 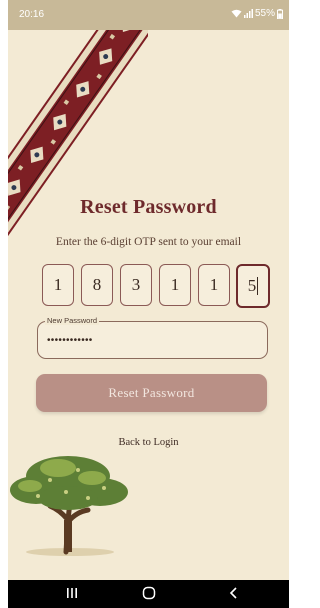 What do you see at coordinates (156, 286) in the screenshot?
I see `otp-input-group: 1 8 3 1 1 5` at bounding box center [156, 286].